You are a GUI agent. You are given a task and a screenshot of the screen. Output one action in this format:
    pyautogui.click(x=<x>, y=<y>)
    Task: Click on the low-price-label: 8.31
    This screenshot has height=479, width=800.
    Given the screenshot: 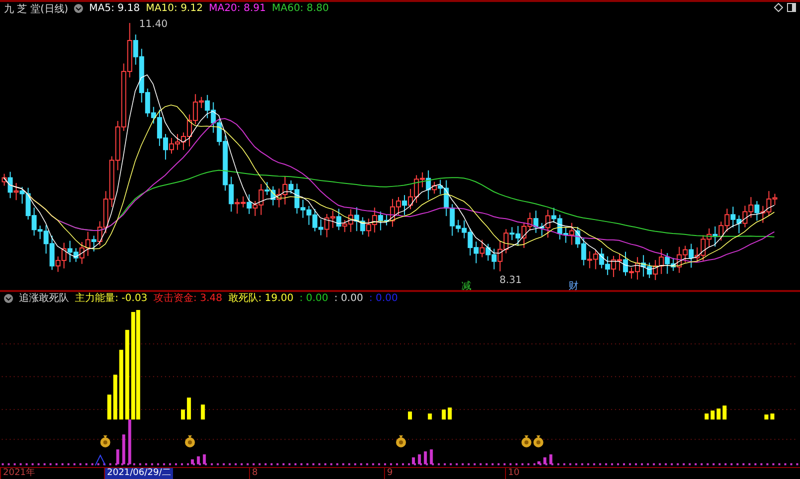 What is the action you would take?
    pyautogui.click(x=511, y=280)
    